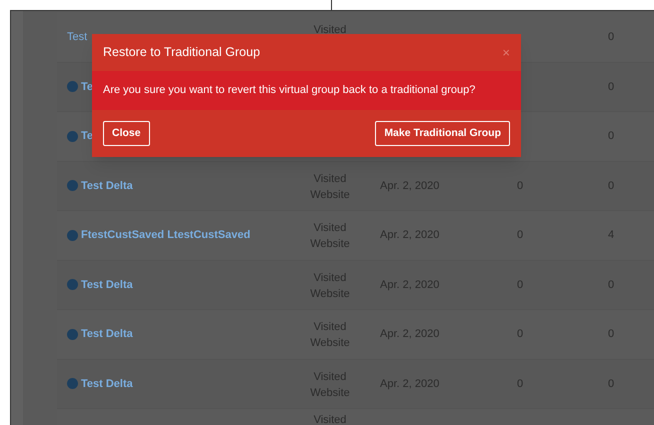  What do you see at coordinates (289, 90) in the screenshot?
I see `dialog-message: Are you sure you want to revert this virtual group back to a traditional group?` at bounding box center [289, 90].